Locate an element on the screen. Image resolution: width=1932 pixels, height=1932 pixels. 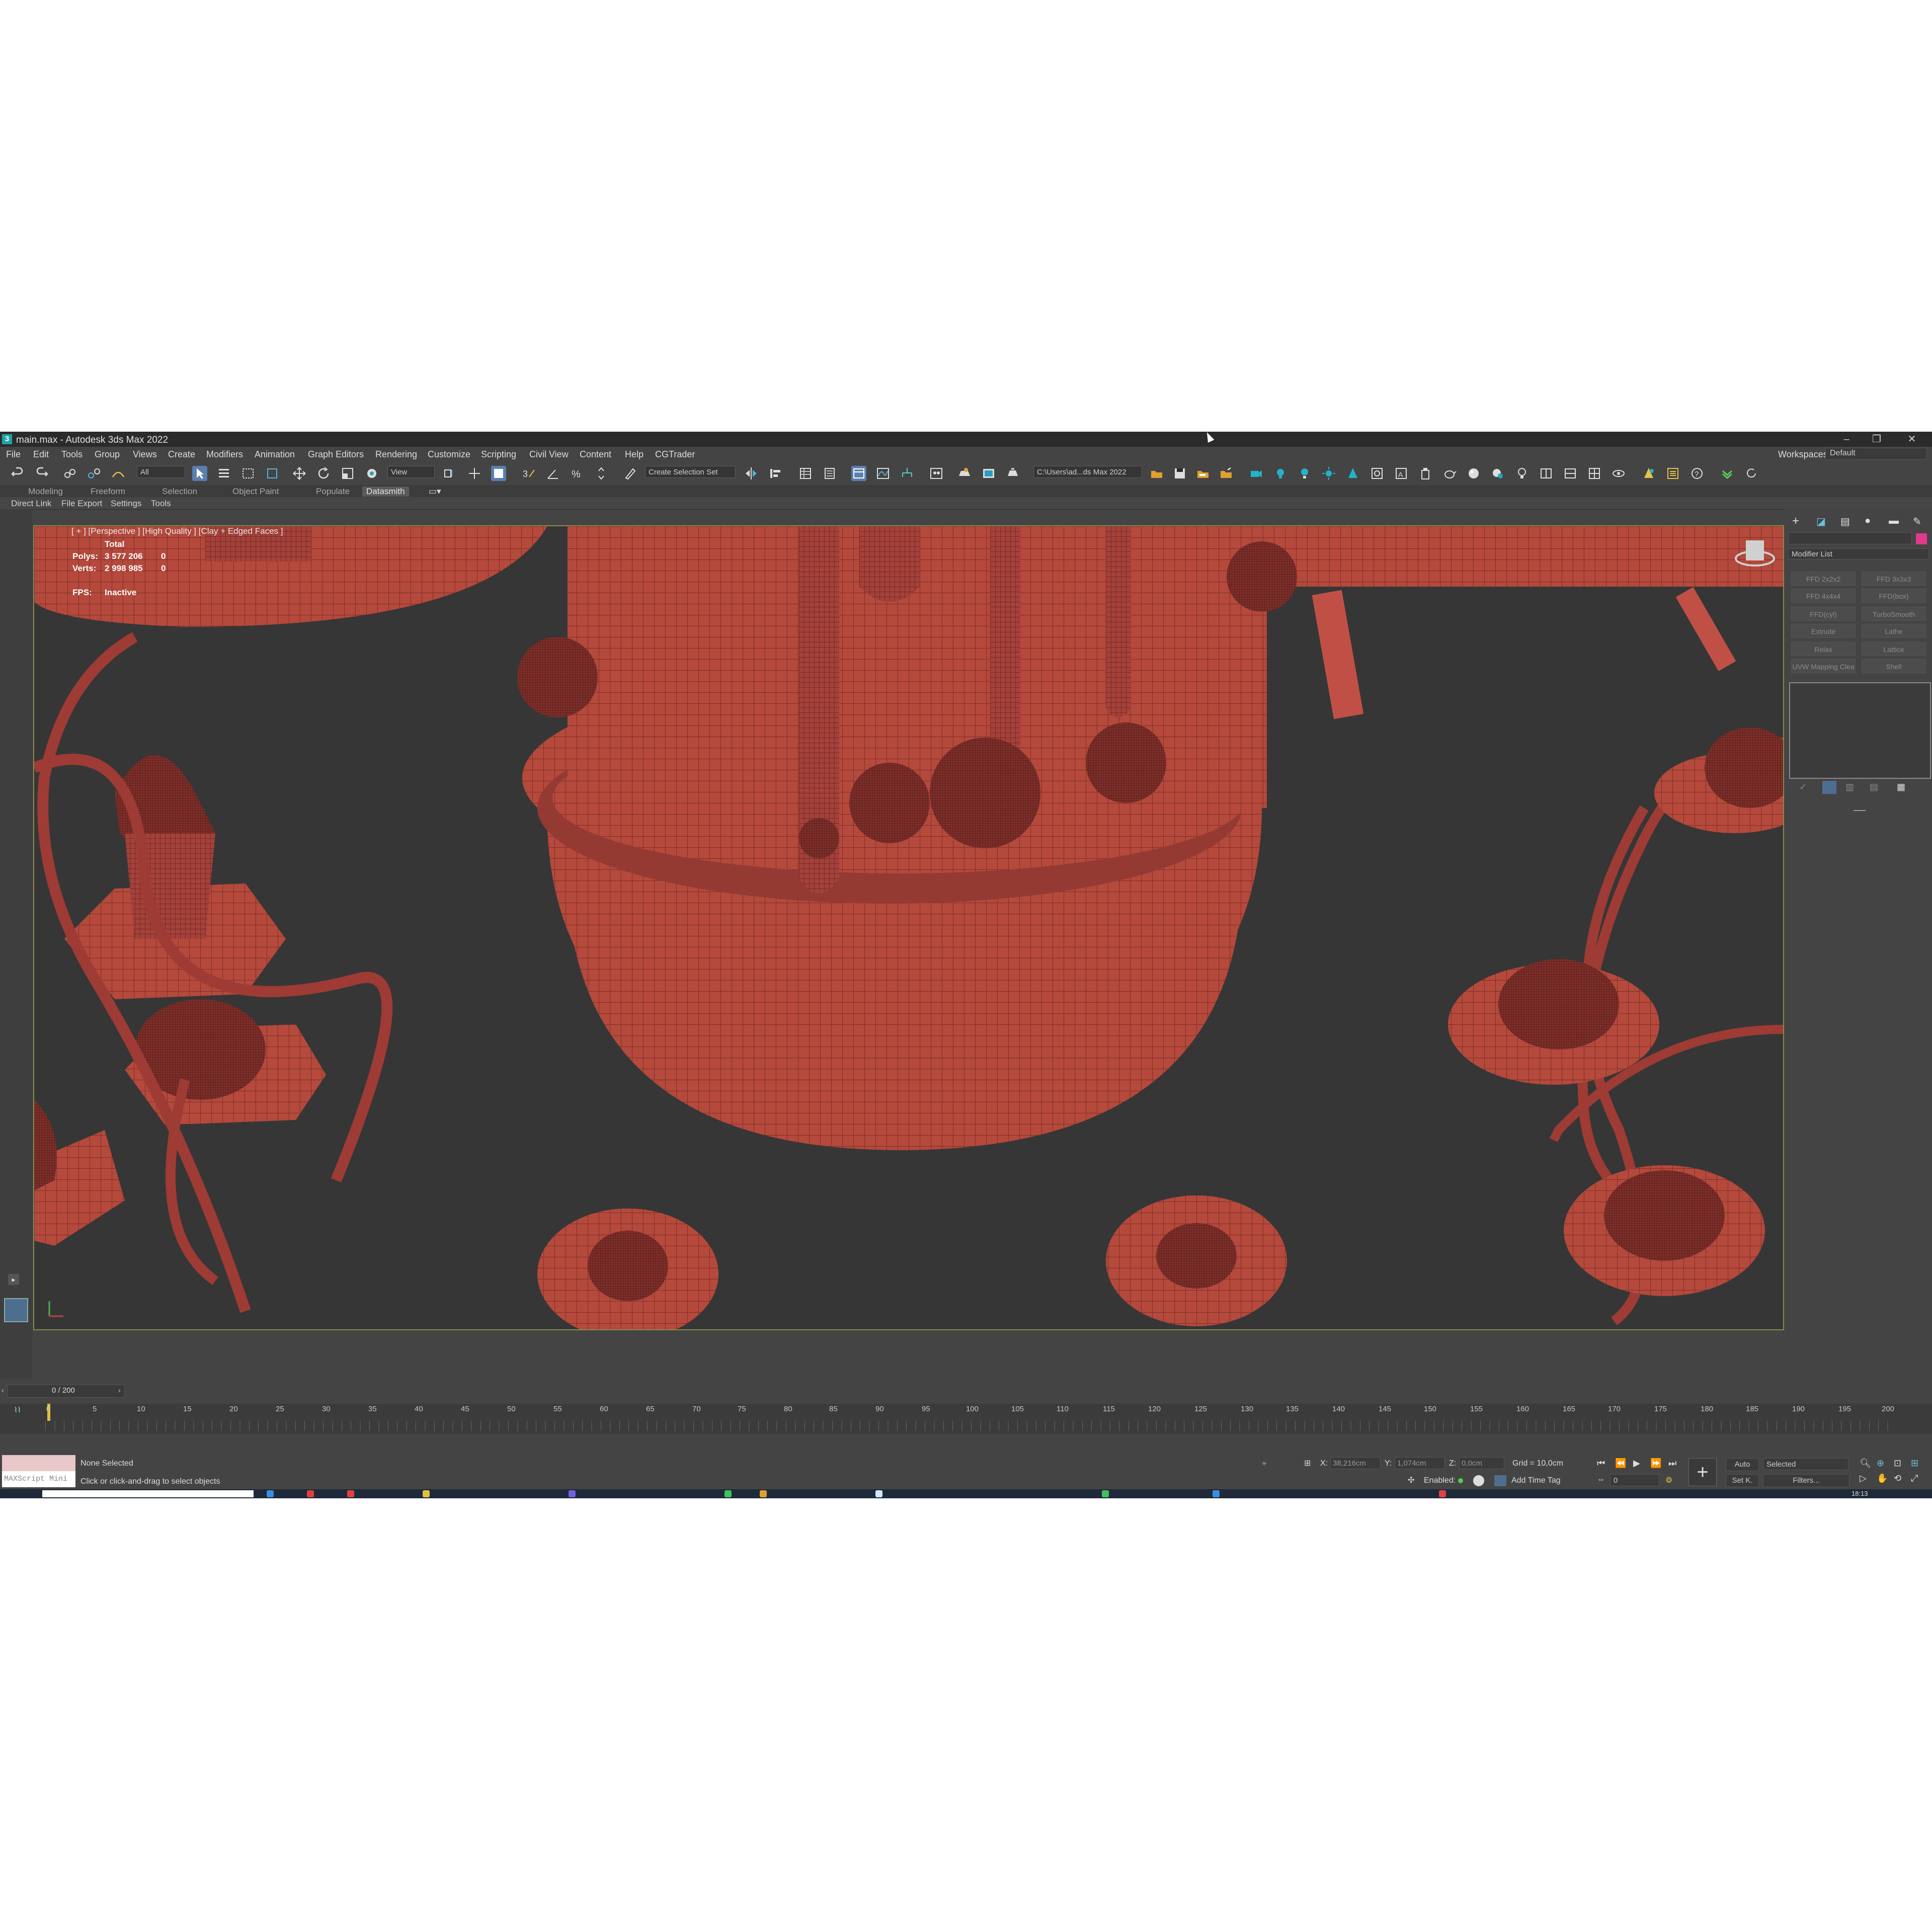
project-path-dropdown: C:\Users\ad...ds Max 2022 is located at coordinates (1088, 472).